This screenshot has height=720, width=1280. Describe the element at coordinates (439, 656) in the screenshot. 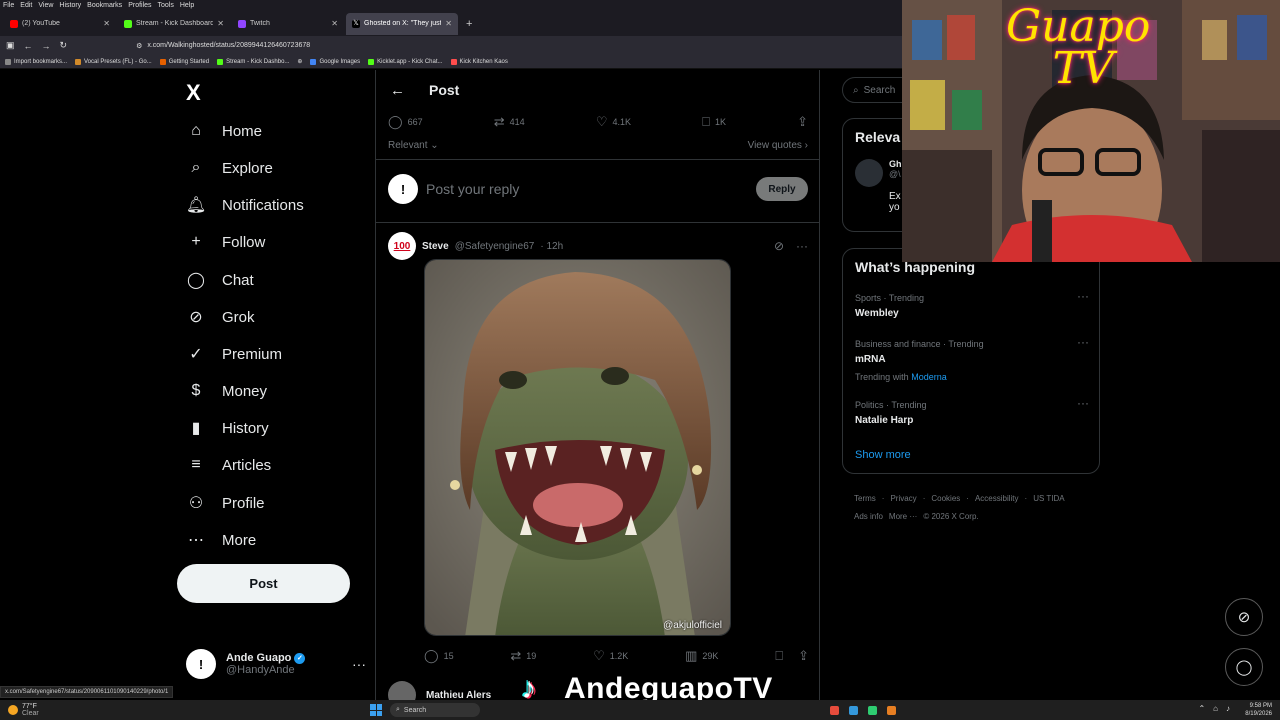

I see `reply-button: ◯ 15` at that location.